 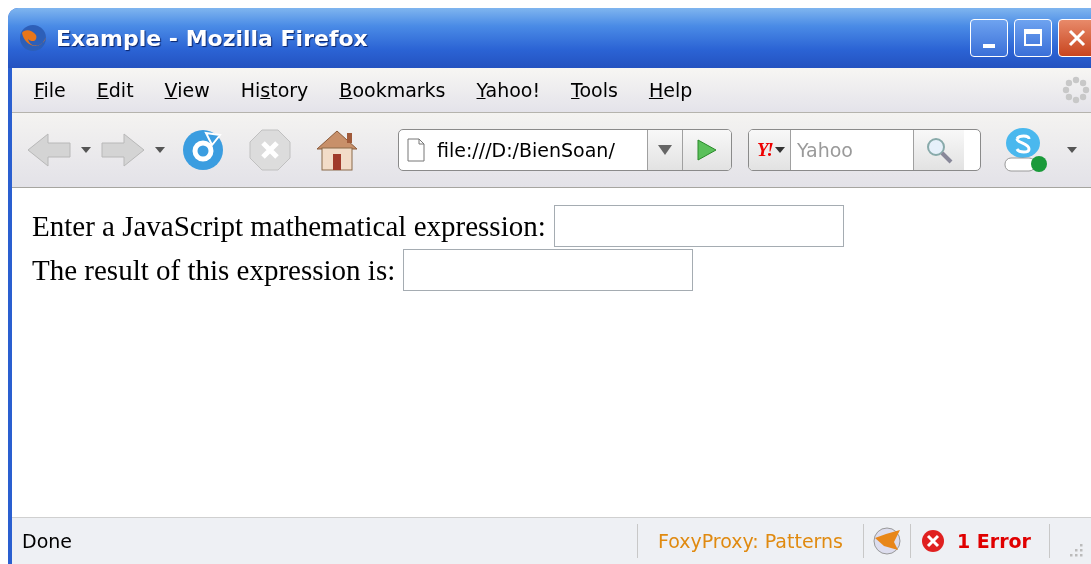 I want to click on minimize-button, so click(x=989, y=38).